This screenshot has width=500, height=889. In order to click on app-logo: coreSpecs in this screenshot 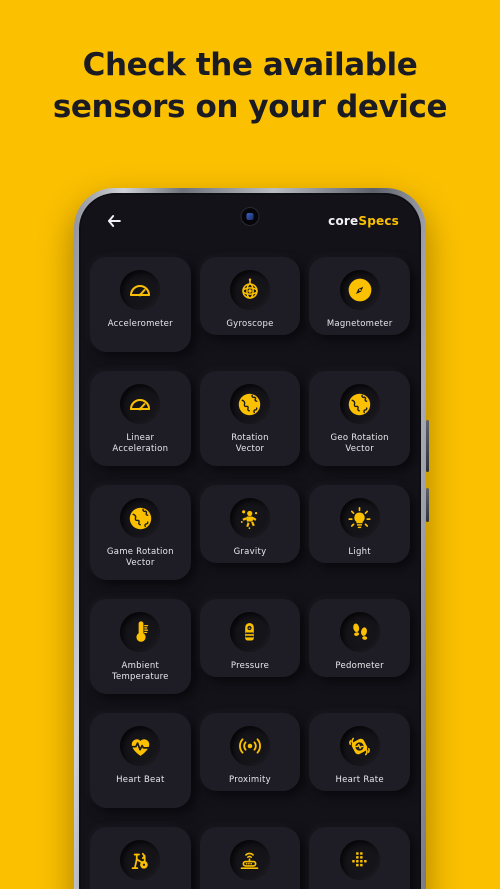, I will do `click(363, 221)`.